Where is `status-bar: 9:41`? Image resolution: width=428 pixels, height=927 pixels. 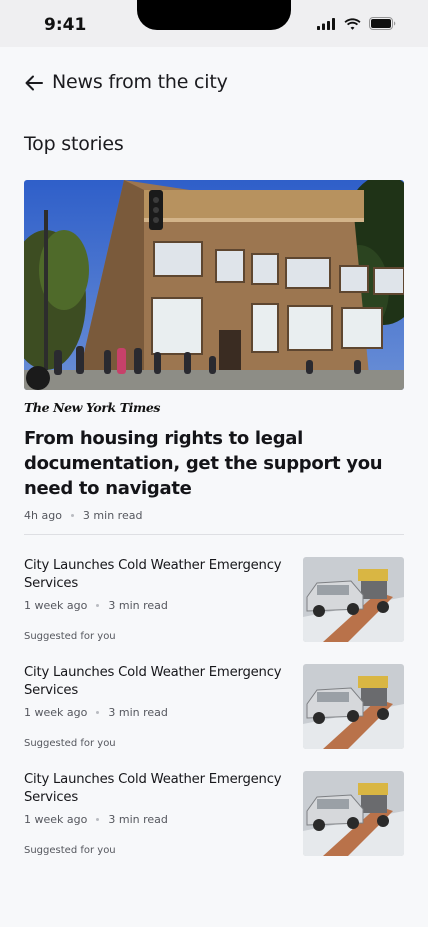
status-bar: 9:41 is located at coordinates (214, 23).